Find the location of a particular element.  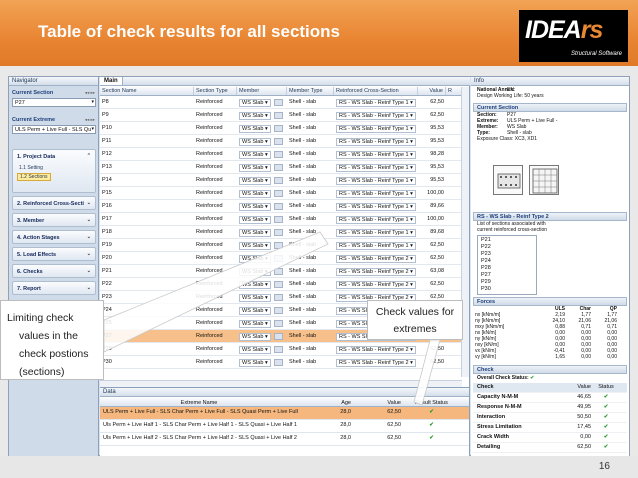

right-callout-arrow is located at coordinates (427, 372).